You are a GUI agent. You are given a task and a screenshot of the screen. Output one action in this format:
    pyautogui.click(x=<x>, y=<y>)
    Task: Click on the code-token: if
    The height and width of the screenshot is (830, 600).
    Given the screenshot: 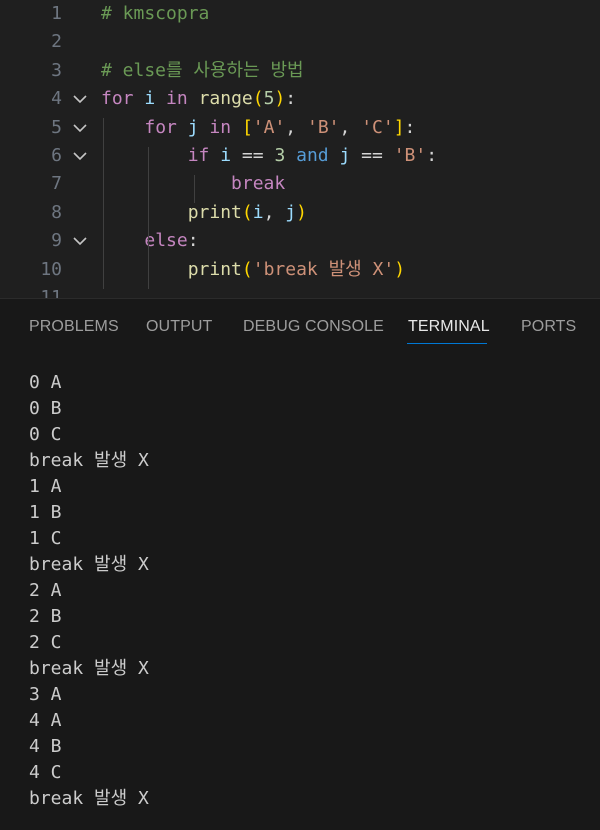 What is the action you would take?
    pyautogui.click(x=198, y=155)
    